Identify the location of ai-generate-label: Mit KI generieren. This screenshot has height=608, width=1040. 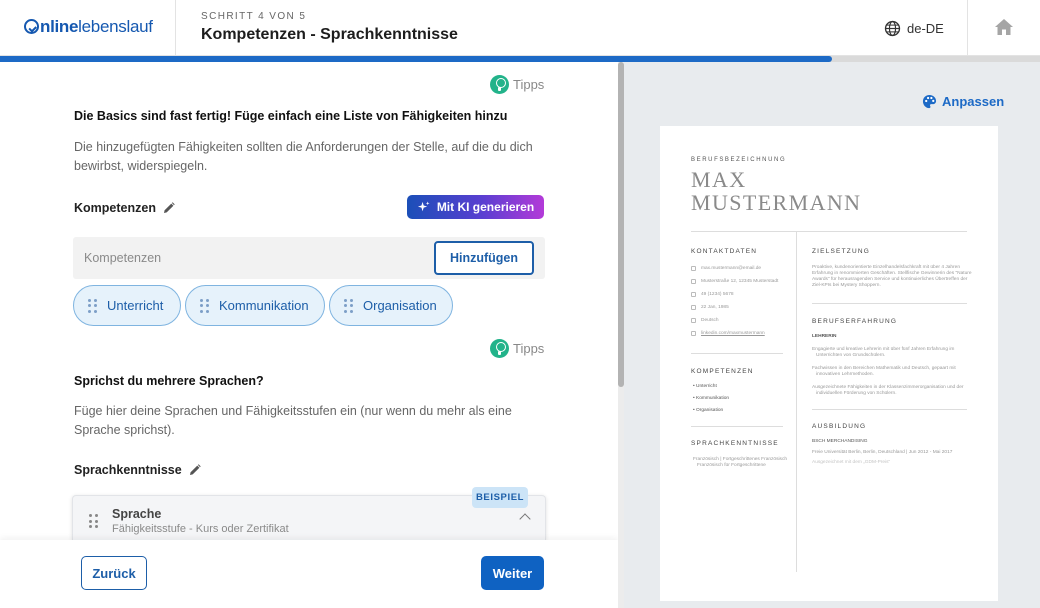
(485, 207).